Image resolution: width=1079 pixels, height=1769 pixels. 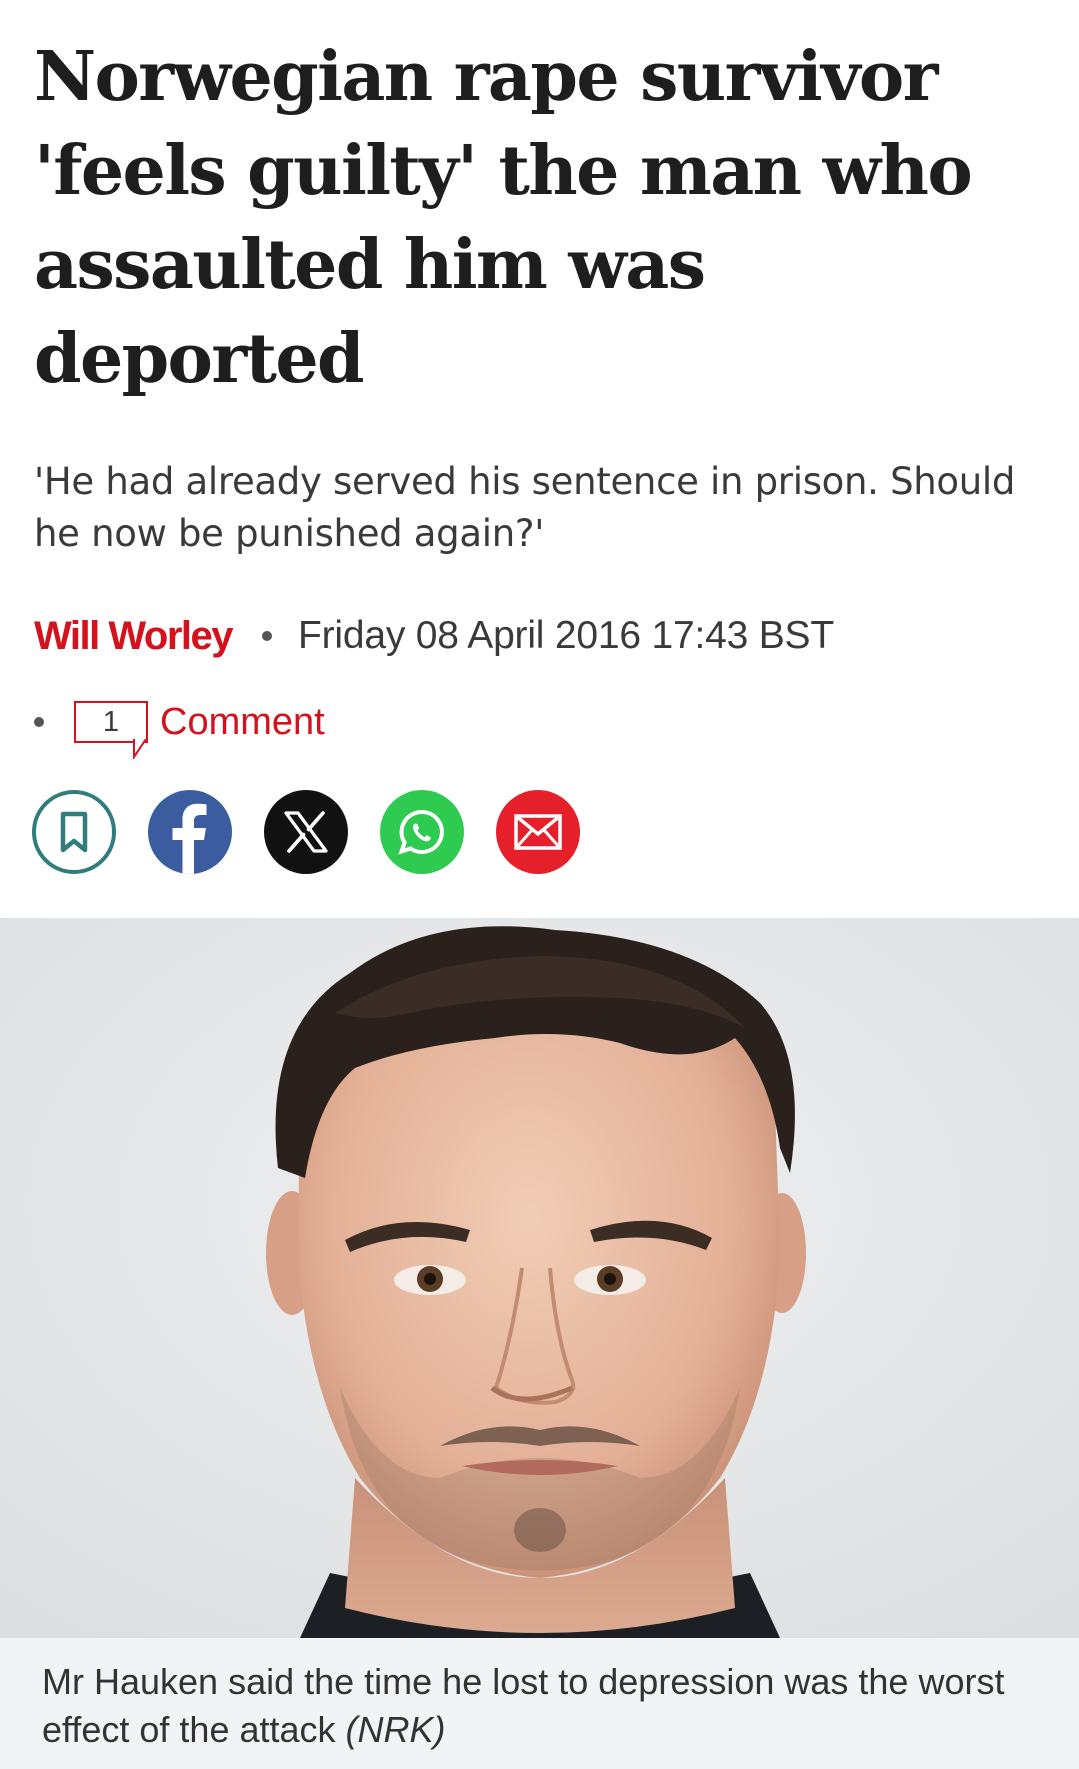 I want to click on comments-link: 1 Comment, so click(x=199, y=729).